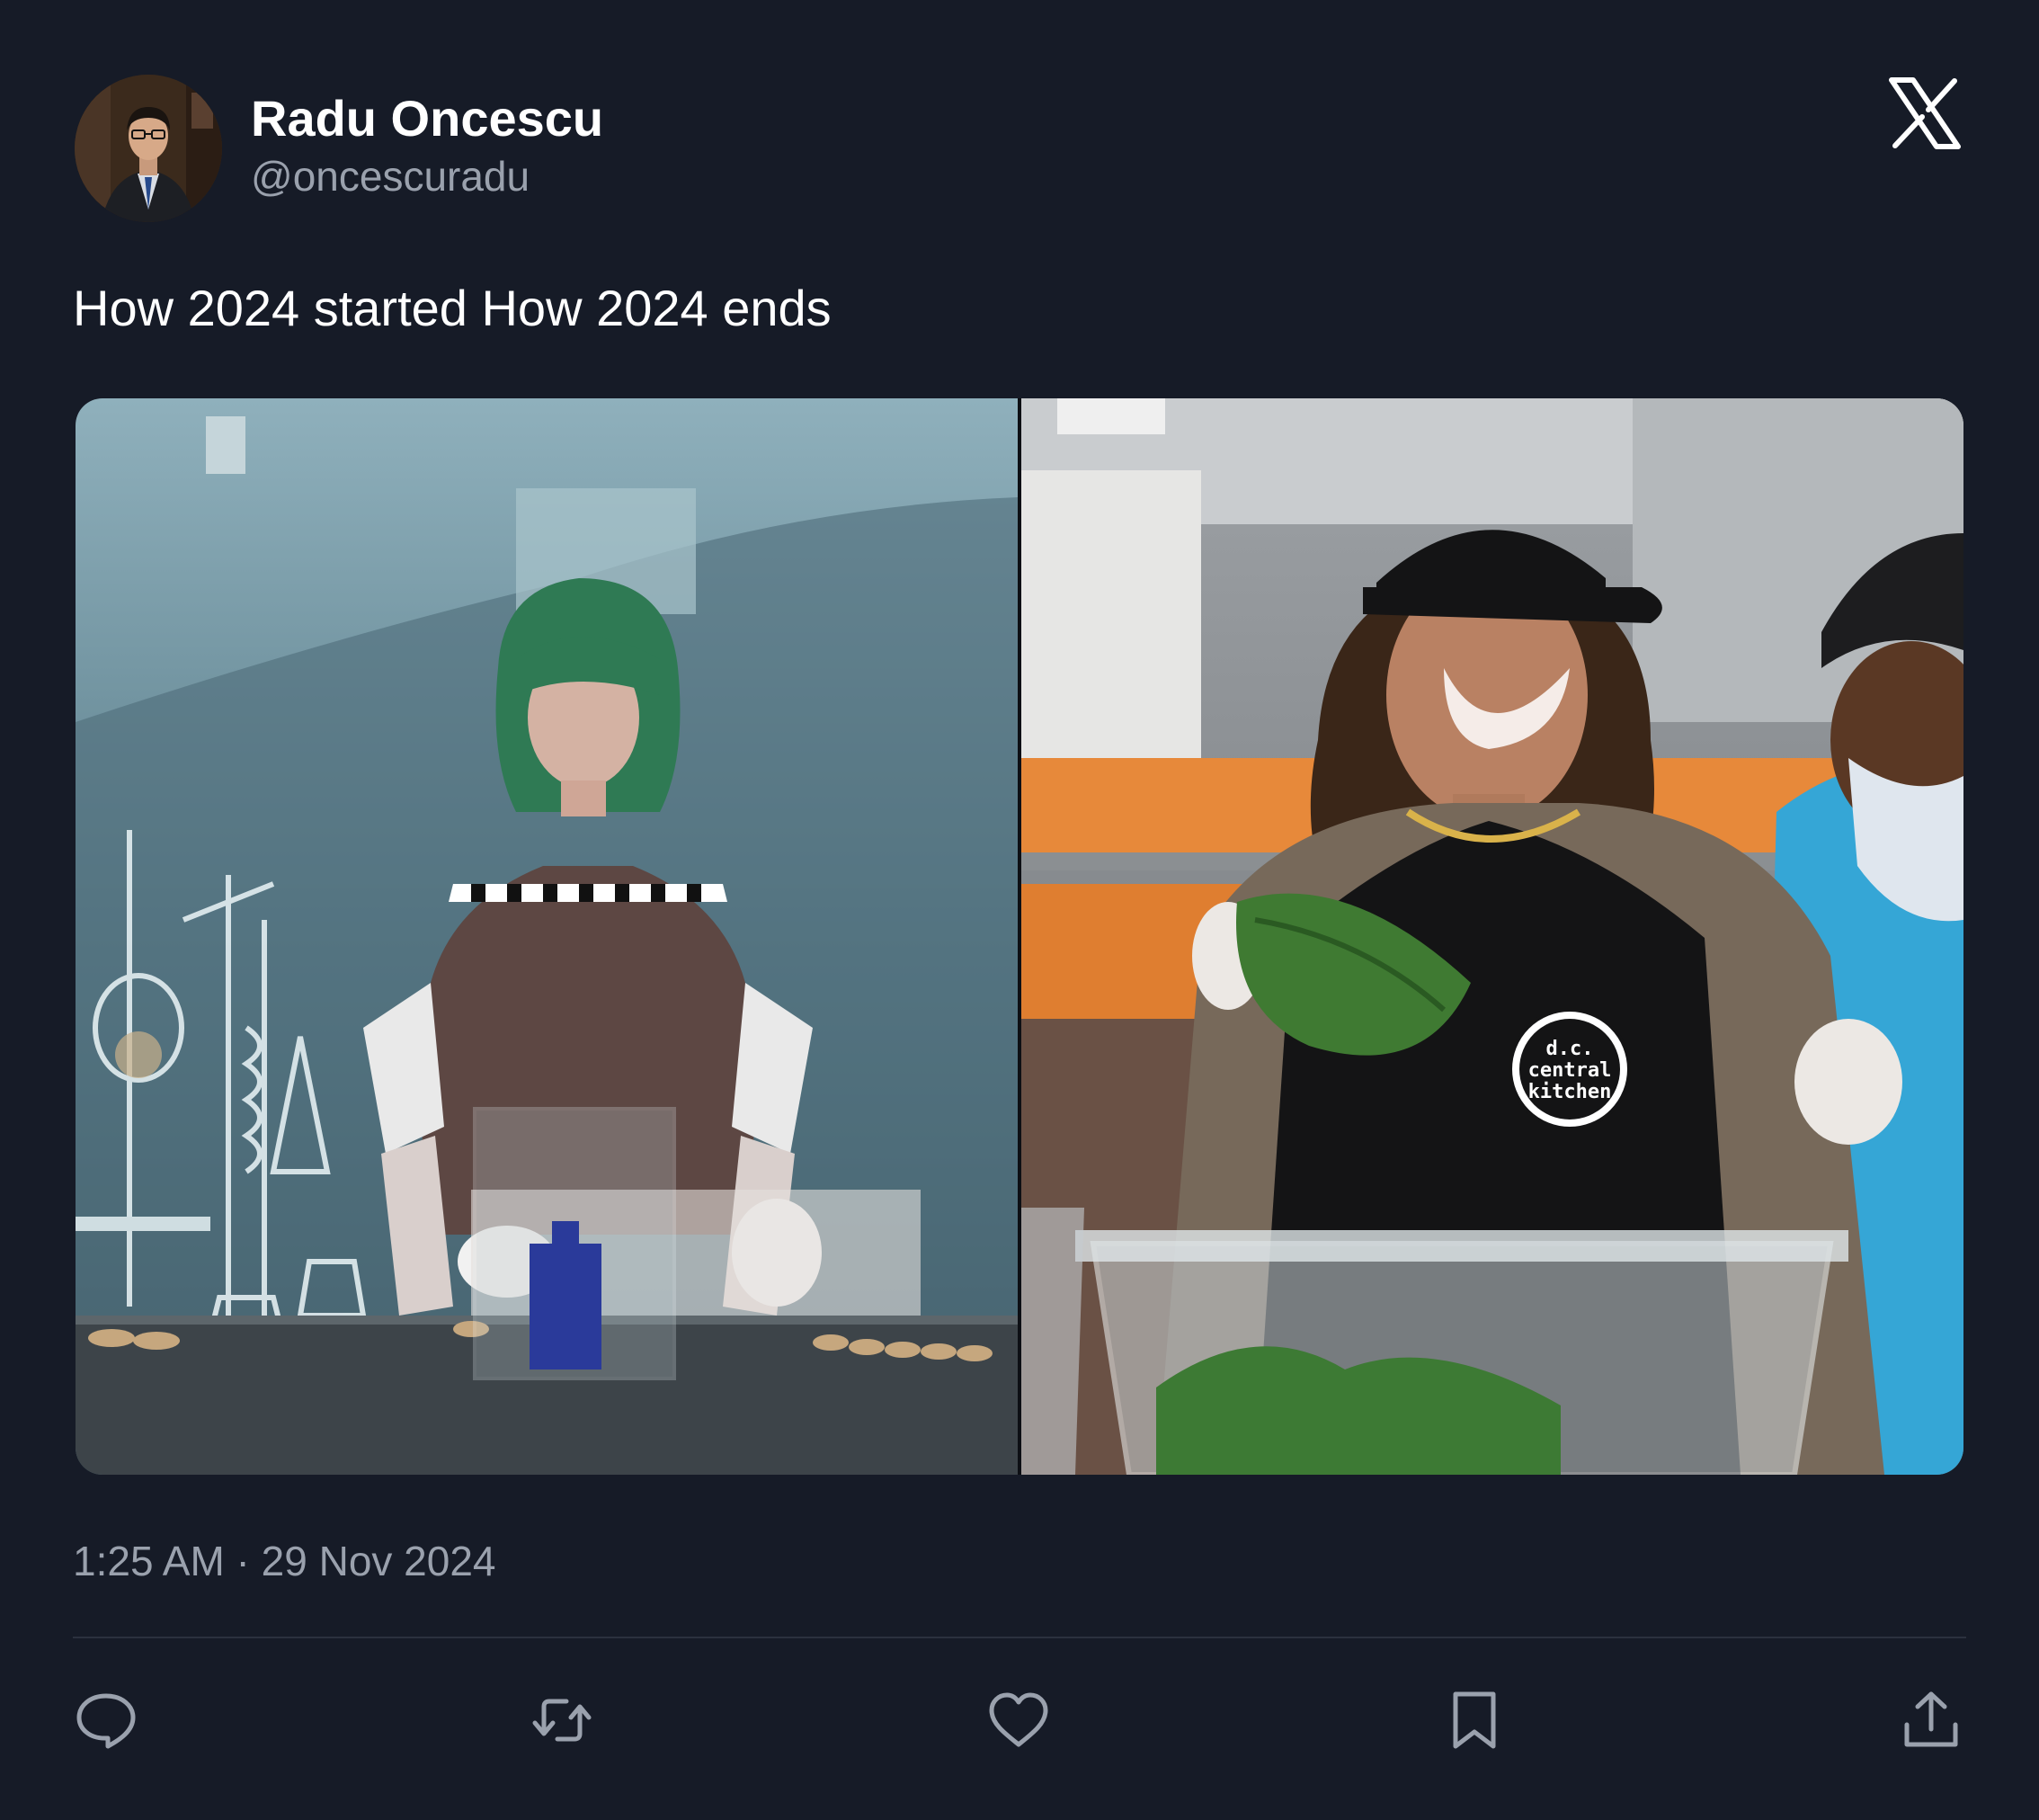 The width and height of the screenshot is (2039, 1820). What do you see at coordinates (1570, 1071) in the screenshot?
I see `apron-logo-line-2: central` at bounding box center [1570, 1071].